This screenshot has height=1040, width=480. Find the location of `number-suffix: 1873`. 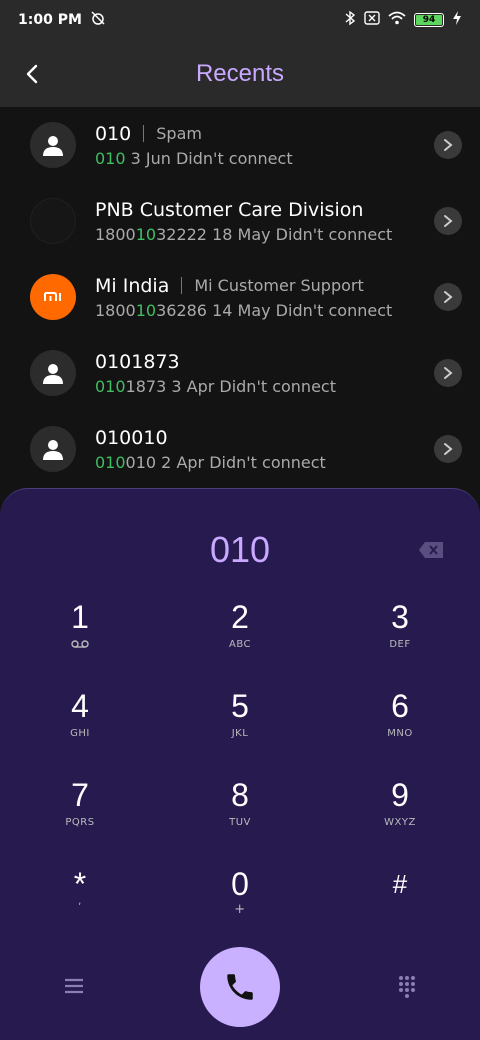

number-suffix: 1873 is located at coordinates (146, 386).